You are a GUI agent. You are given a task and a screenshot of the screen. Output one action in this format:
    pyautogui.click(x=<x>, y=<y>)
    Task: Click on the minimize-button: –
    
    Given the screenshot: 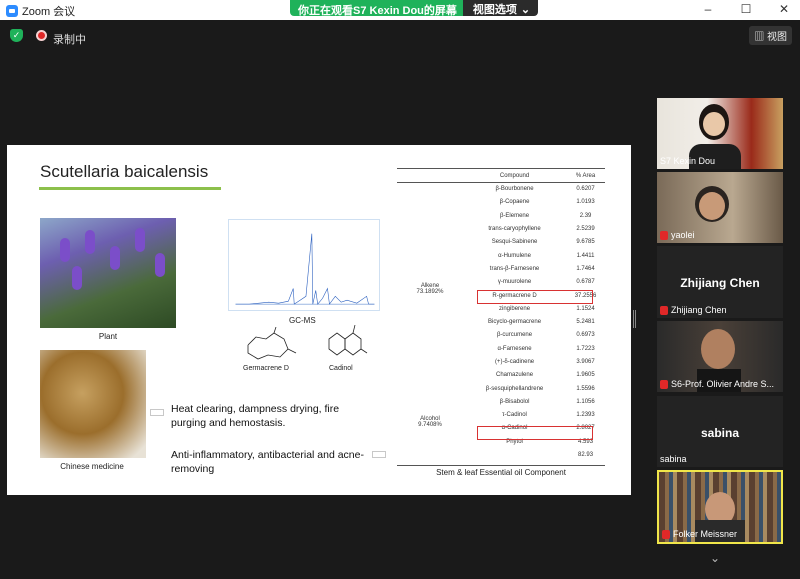 What is the action you would take?
    pyautogui.click(x=708, y=9)
    